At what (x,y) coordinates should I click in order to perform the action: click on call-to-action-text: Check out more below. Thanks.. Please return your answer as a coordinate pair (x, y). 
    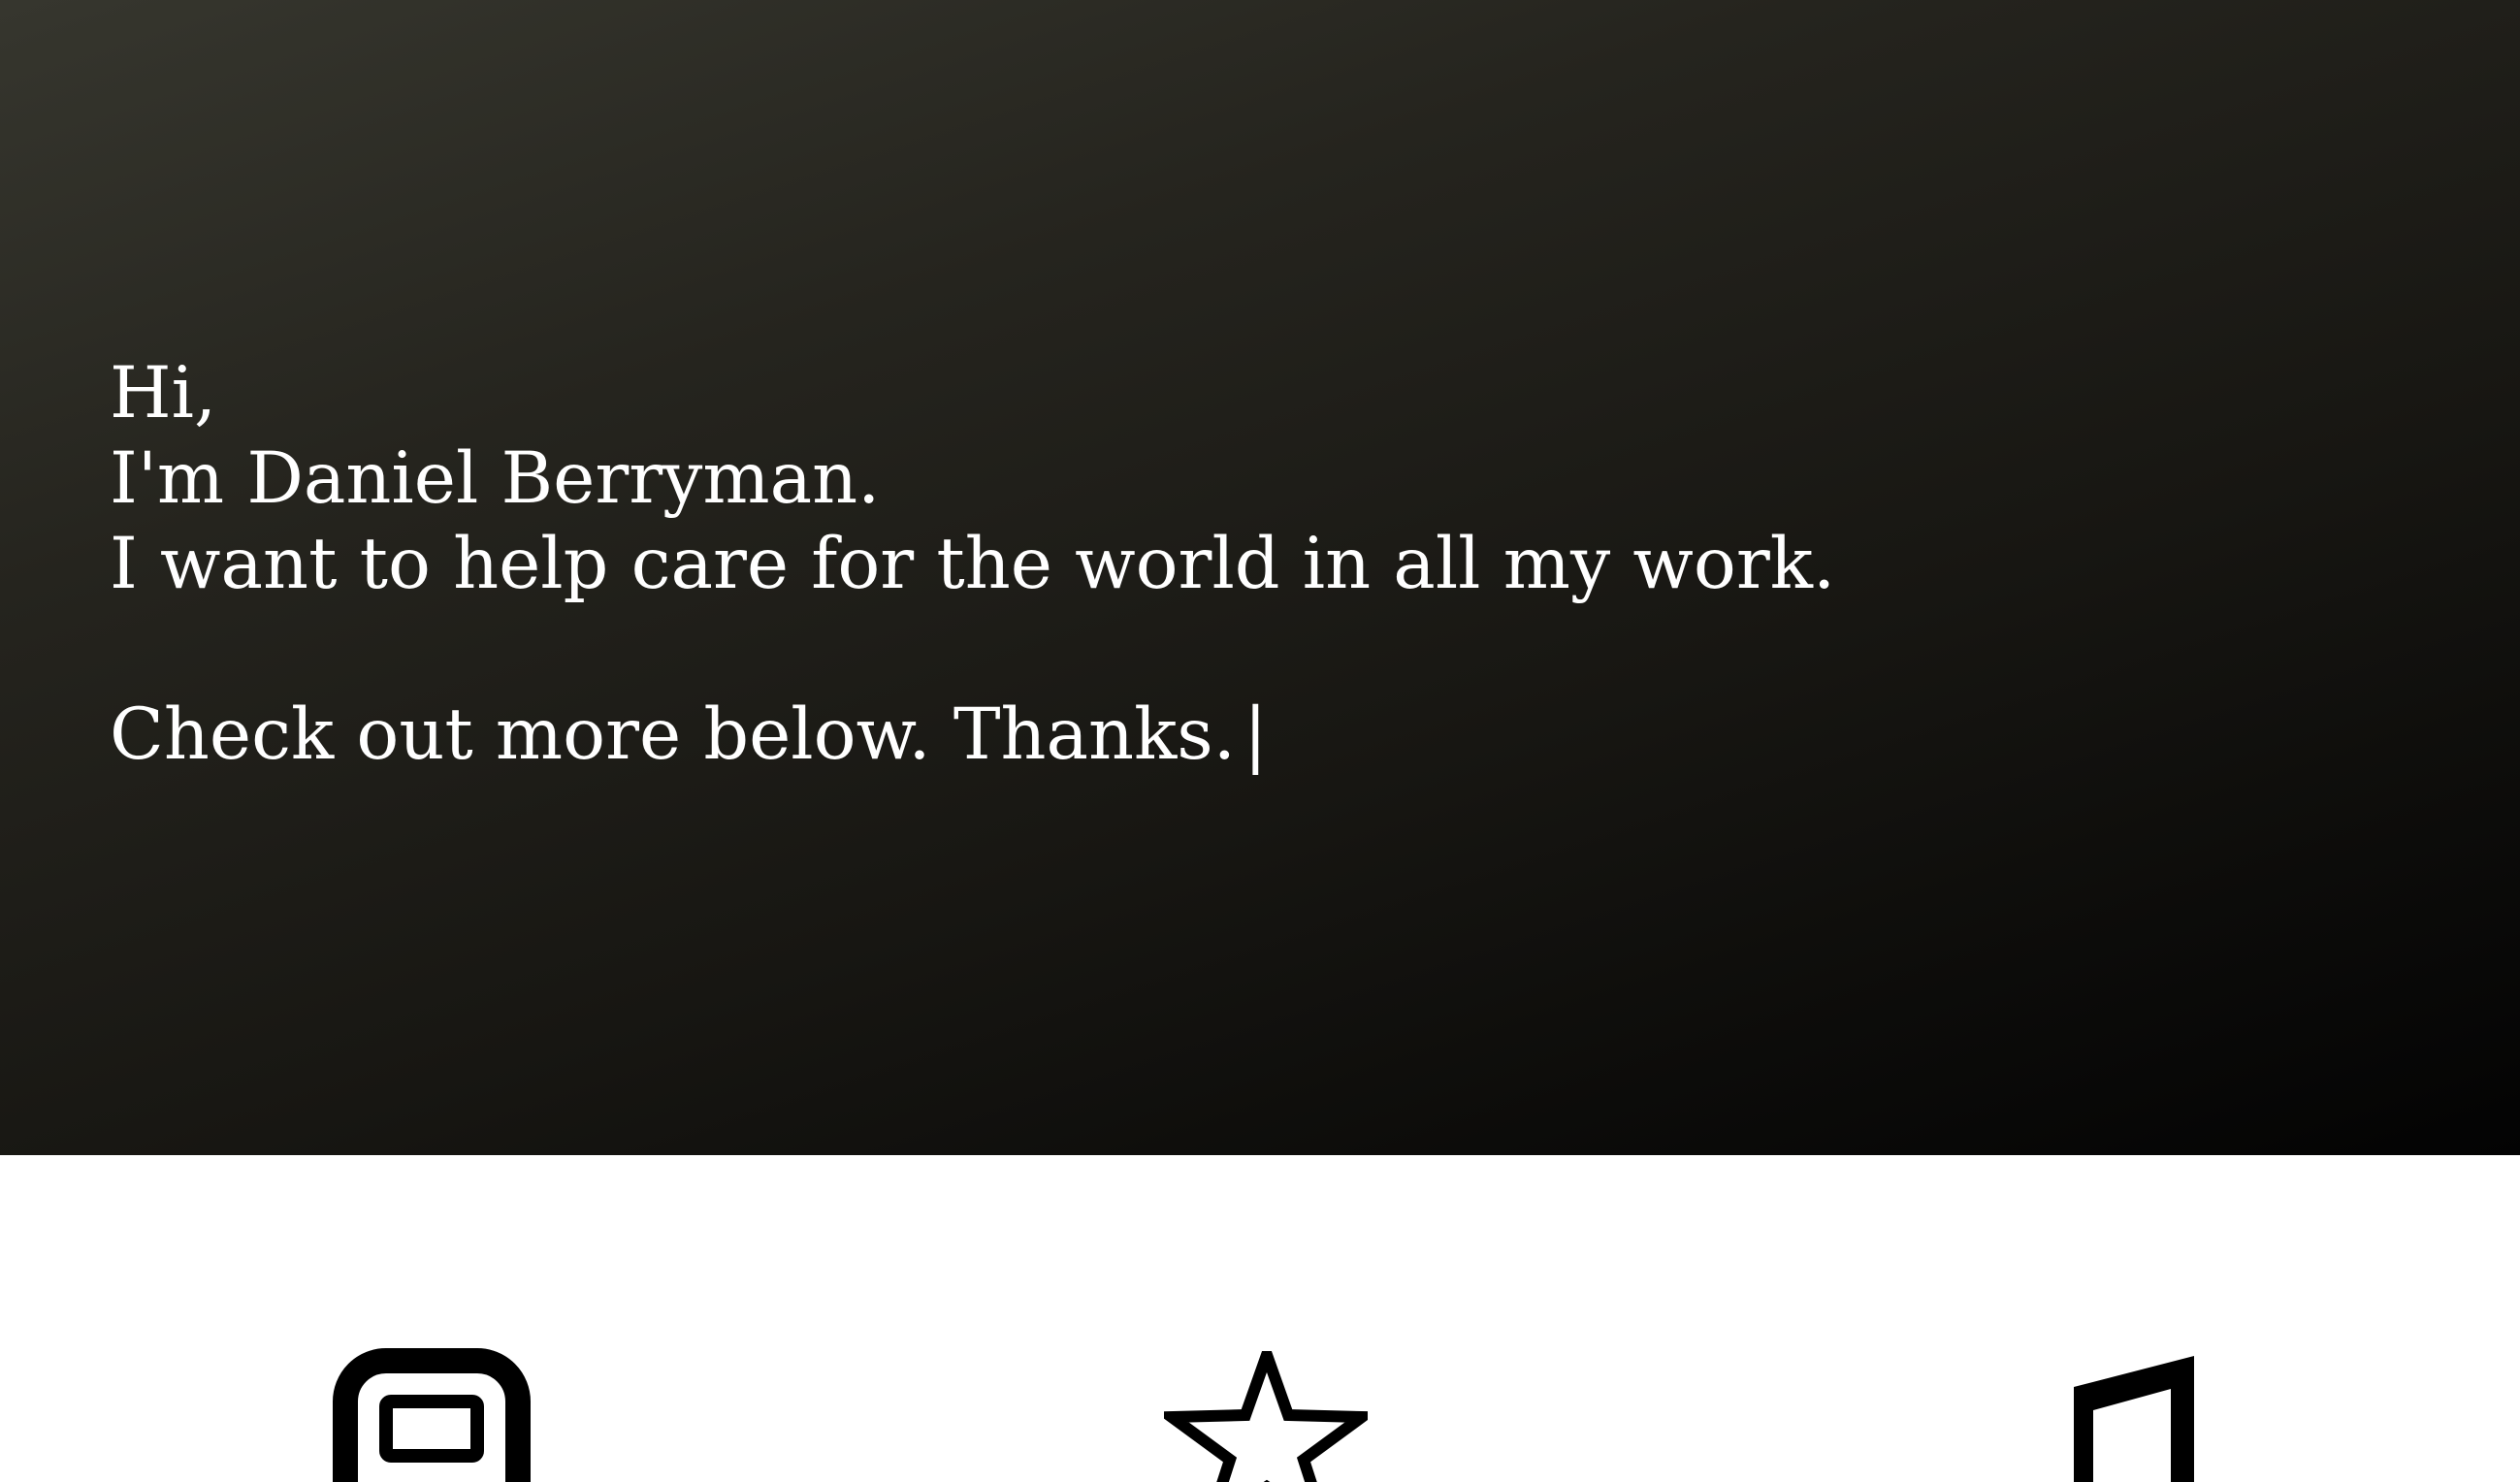
    Looking at the image, I should click on (673, 734).